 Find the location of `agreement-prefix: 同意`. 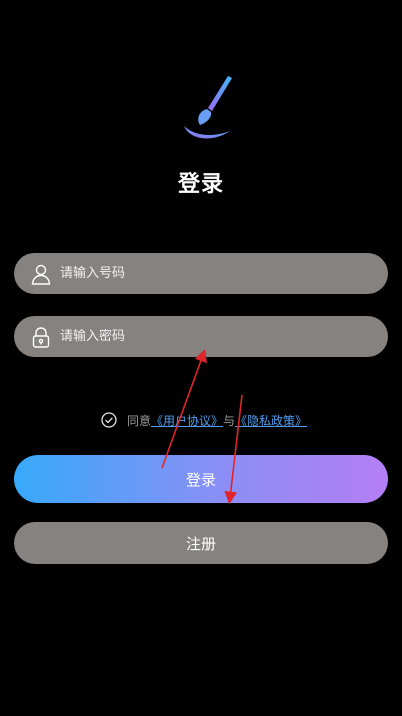

agreement-prefix: 同意 is located at coordinates (138, 420).